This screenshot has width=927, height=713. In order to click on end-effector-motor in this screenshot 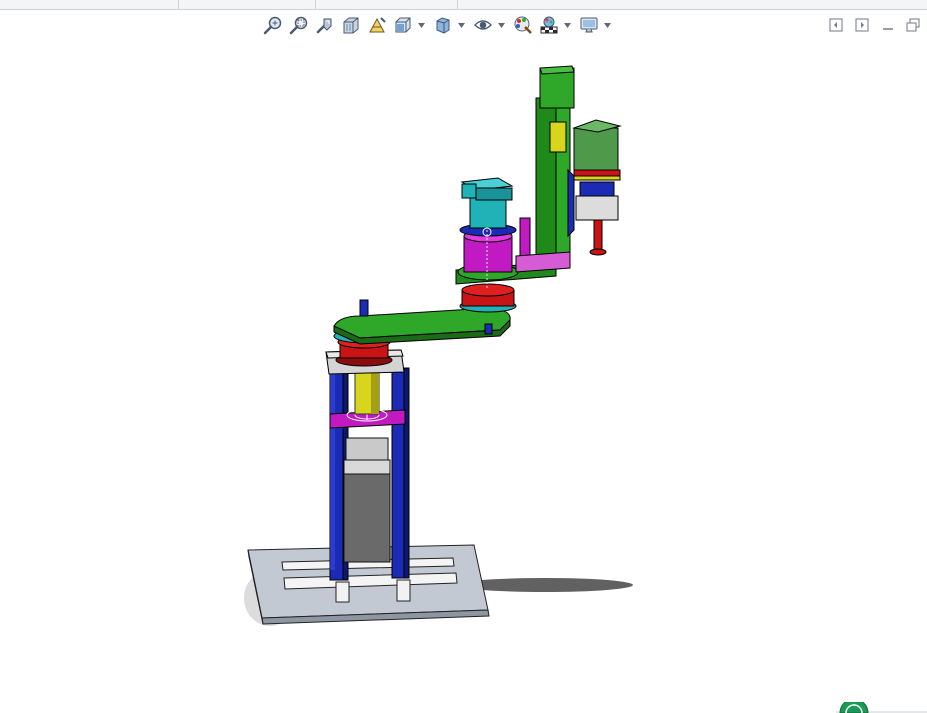, I will do `click(594, 187)`.